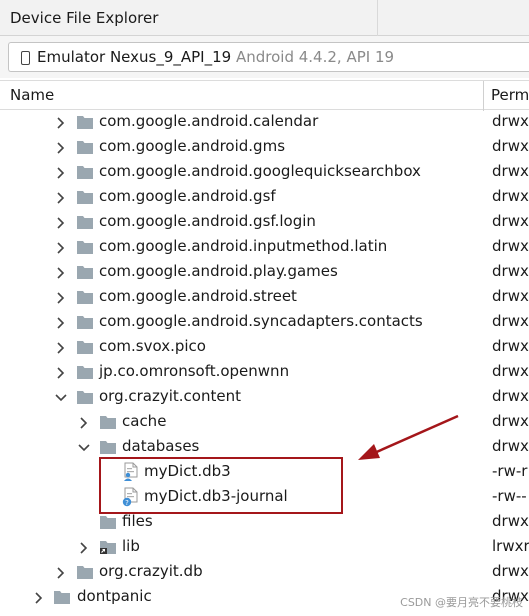 The image size is (529, 616). What do you see at coordinates (260, 171) in the screenshot?
I see `tree-row-label: com.google.android.googlequicksearchbox` at bounding box center [260, 171].